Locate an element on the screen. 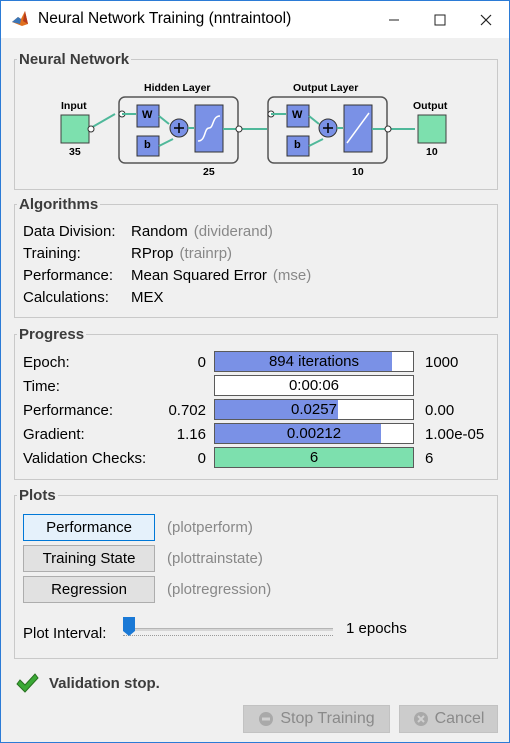 This screenshot has height=743, width=510. plot-training-state-button: Training State is located at coordinates (89, 558).